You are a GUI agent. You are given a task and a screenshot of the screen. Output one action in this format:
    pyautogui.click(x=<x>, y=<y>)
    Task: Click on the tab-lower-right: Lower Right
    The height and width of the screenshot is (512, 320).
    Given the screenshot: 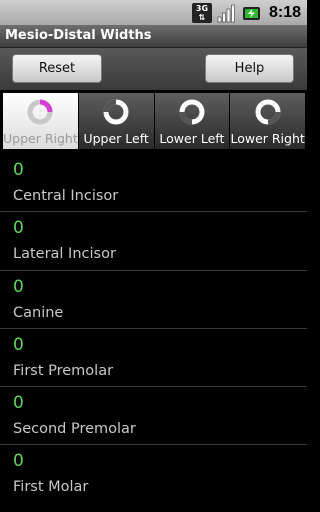 What is the action you would take?
    pyautogui.click(x=267, y=121)
    